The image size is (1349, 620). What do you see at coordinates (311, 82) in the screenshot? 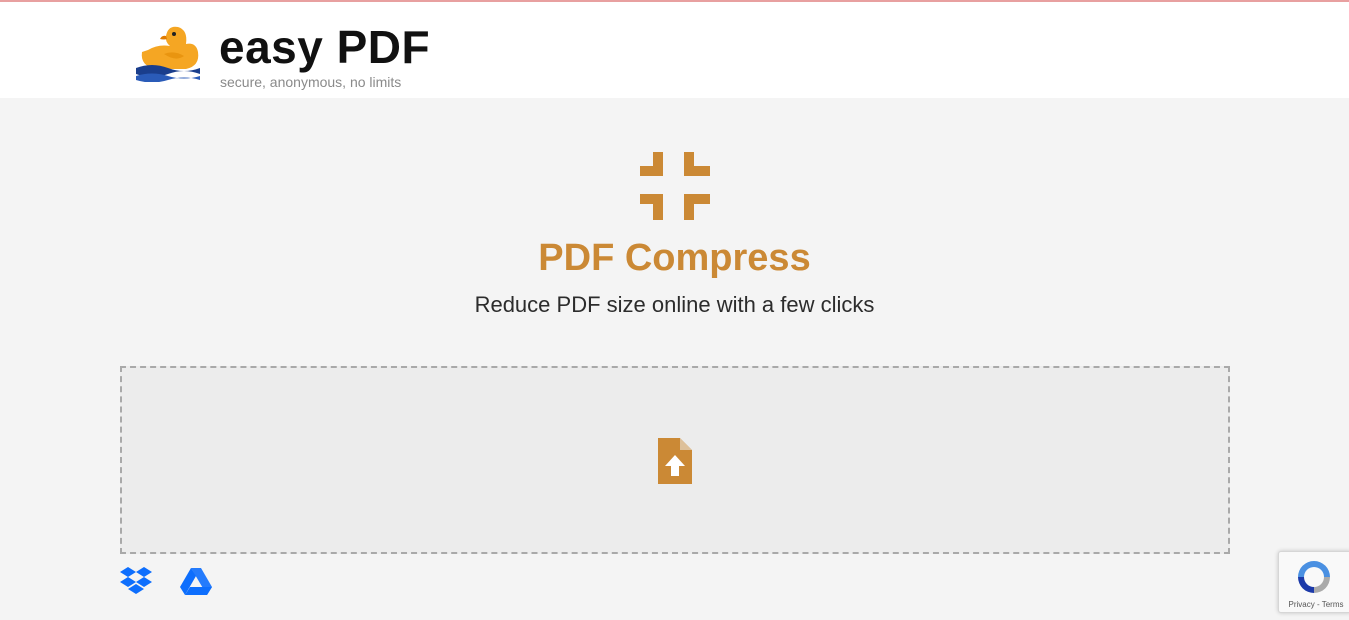
I see `brand-tagline: secure, anonymous, no limits` at bounding box center [311, 82].